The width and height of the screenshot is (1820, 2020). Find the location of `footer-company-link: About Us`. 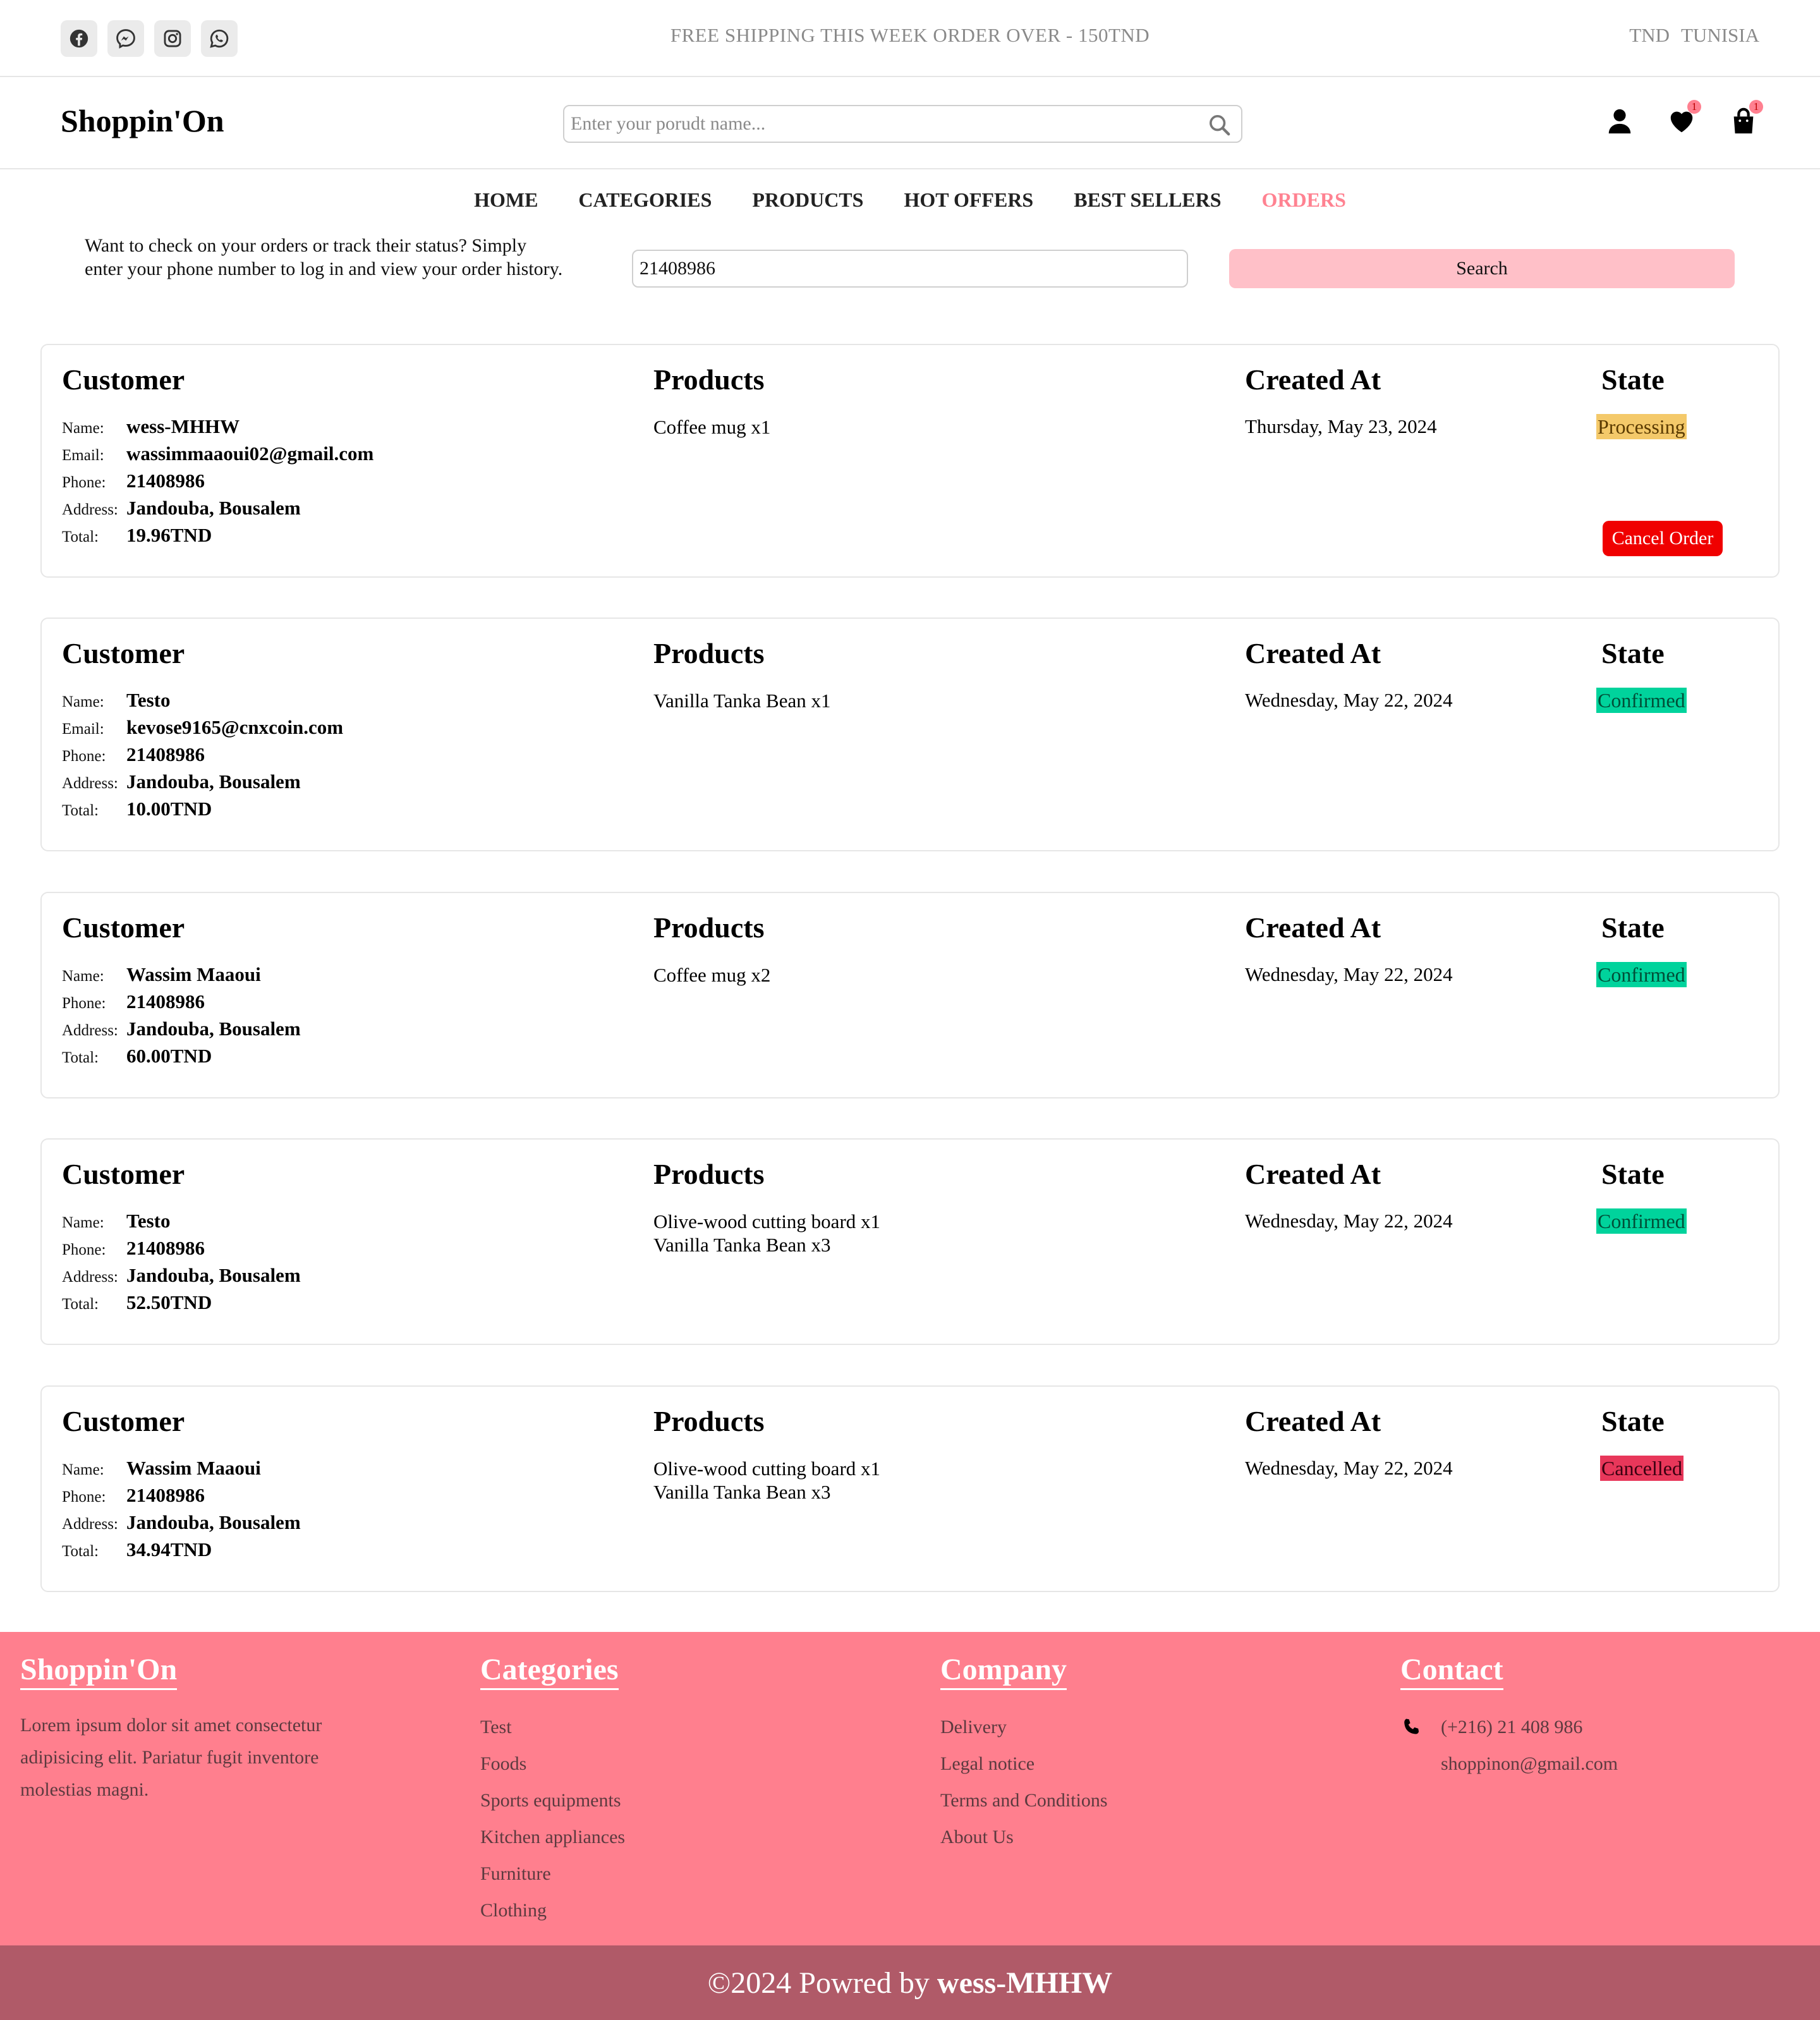

footer-company-link: About Us is located at coordinates (1024, 1837).